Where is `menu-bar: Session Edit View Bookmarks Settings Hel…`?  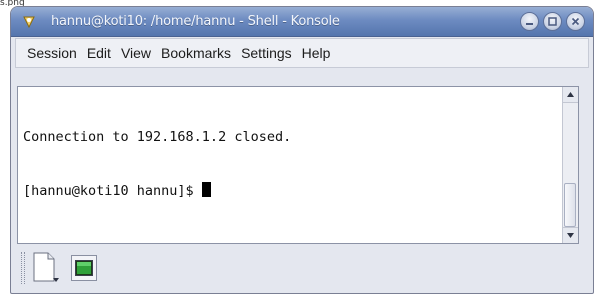
menu-bar: Session Edit View Bookmarks Settings Hel… is located at coordinates (302, 53).